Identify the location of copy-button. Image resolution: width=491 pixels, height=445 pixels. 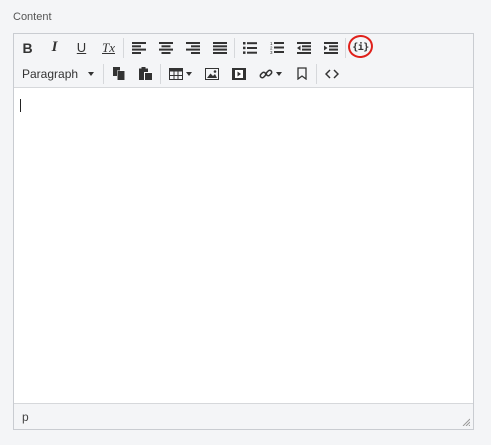
(118, 73).